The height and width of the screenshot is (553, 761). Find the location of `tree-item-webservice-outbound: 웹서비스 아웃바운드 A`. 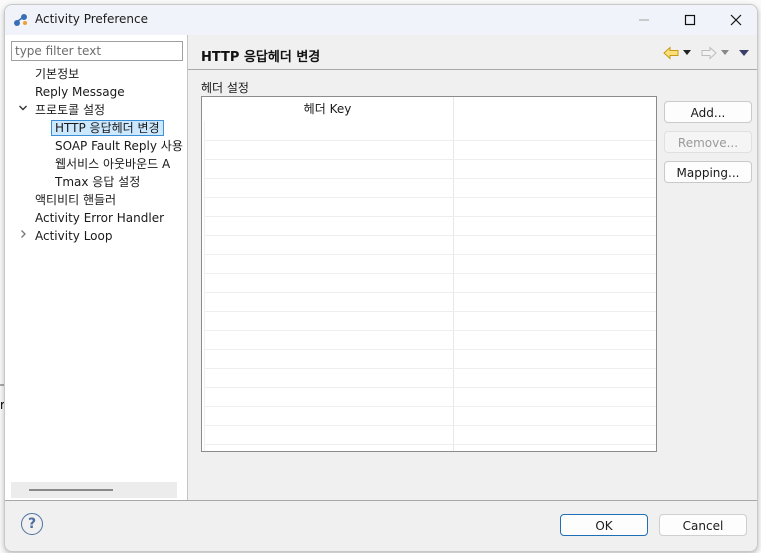

tree-item-webservice-outbound: 웹서비스 아웃바운드 A is located at coordinates (112, 164).